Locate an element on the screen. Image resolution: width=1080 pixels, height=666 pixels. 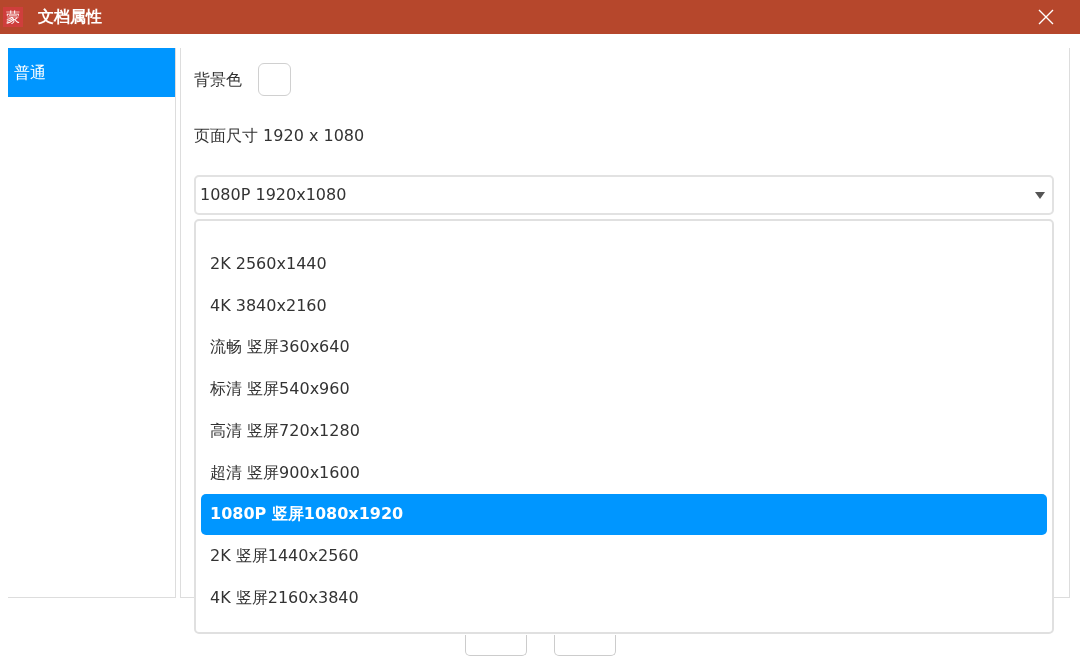
dropdown-option: 2K 竖屏1440x2560 is located at coordinates (624, 556).